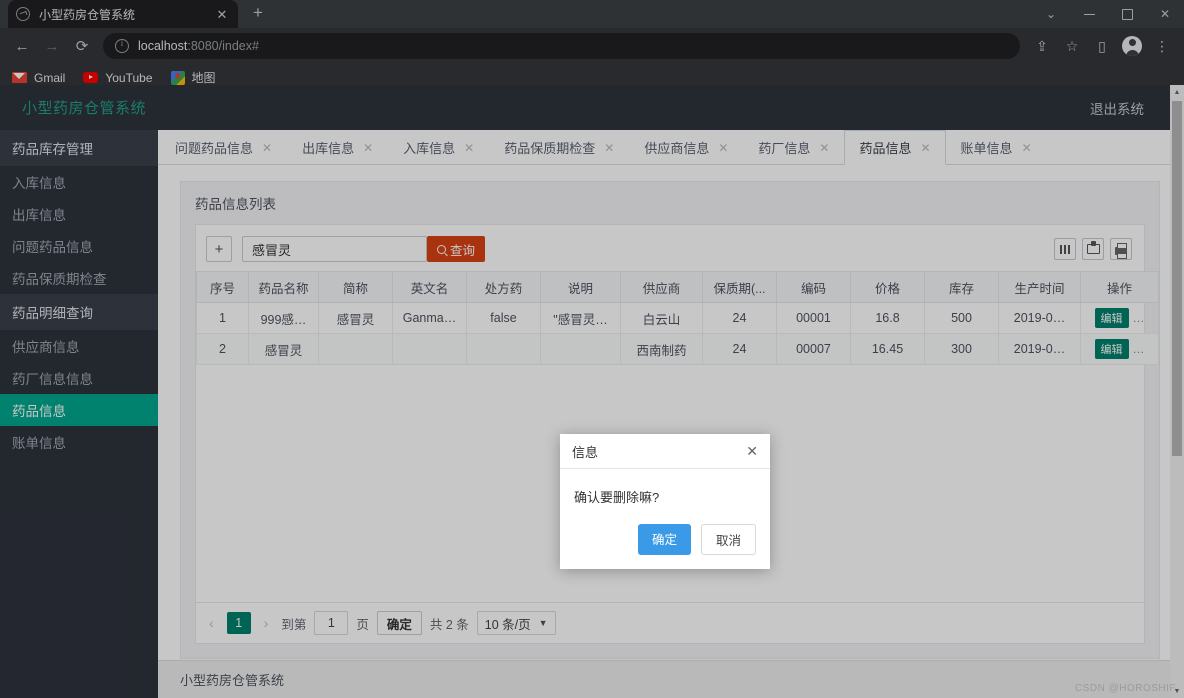 Image resolution: width=1184 pixels, height=698 pixels. I want to click on close-icon: ✕, so click(752, 451).